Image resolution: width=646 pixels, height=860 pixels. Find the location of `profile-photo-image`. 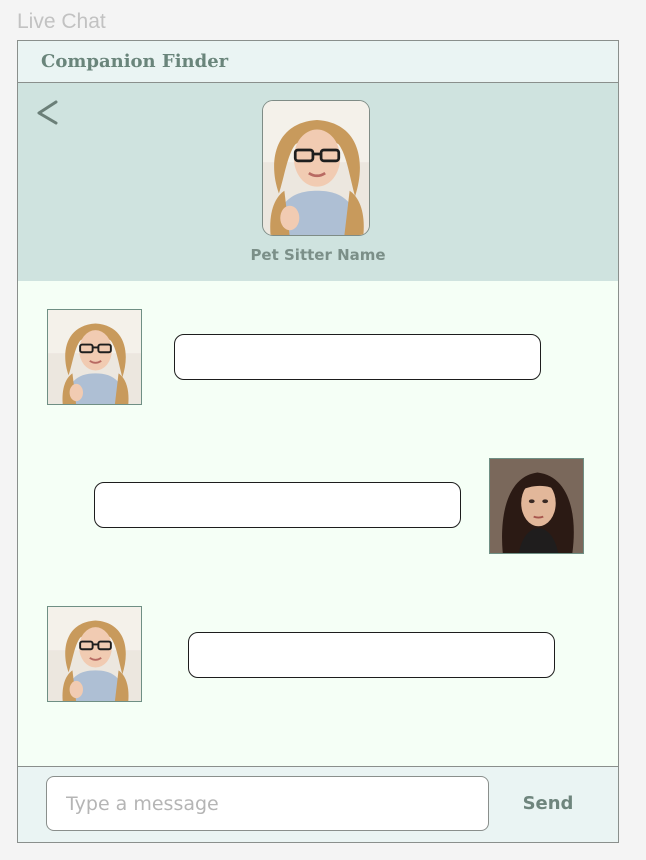

profile-photo-image is located at coordinates (316, 168).